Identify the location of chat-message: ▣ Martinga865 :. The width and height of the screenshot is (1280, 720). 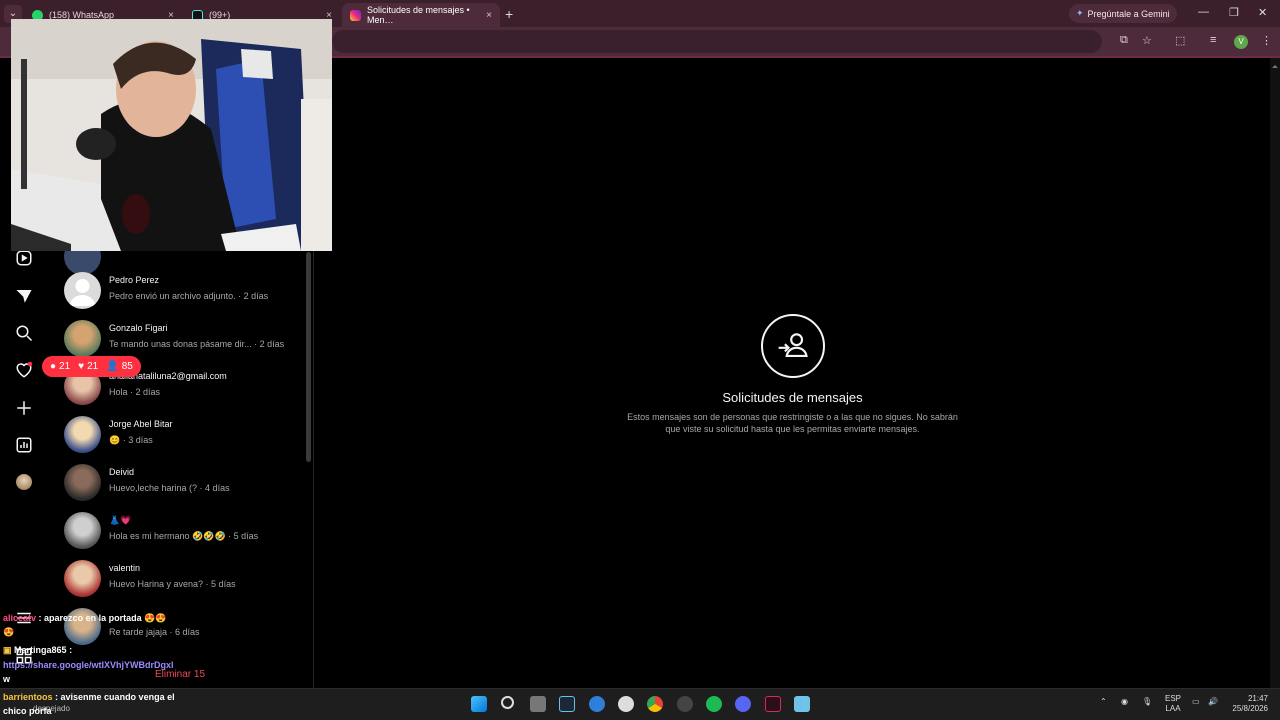
(37, 650).